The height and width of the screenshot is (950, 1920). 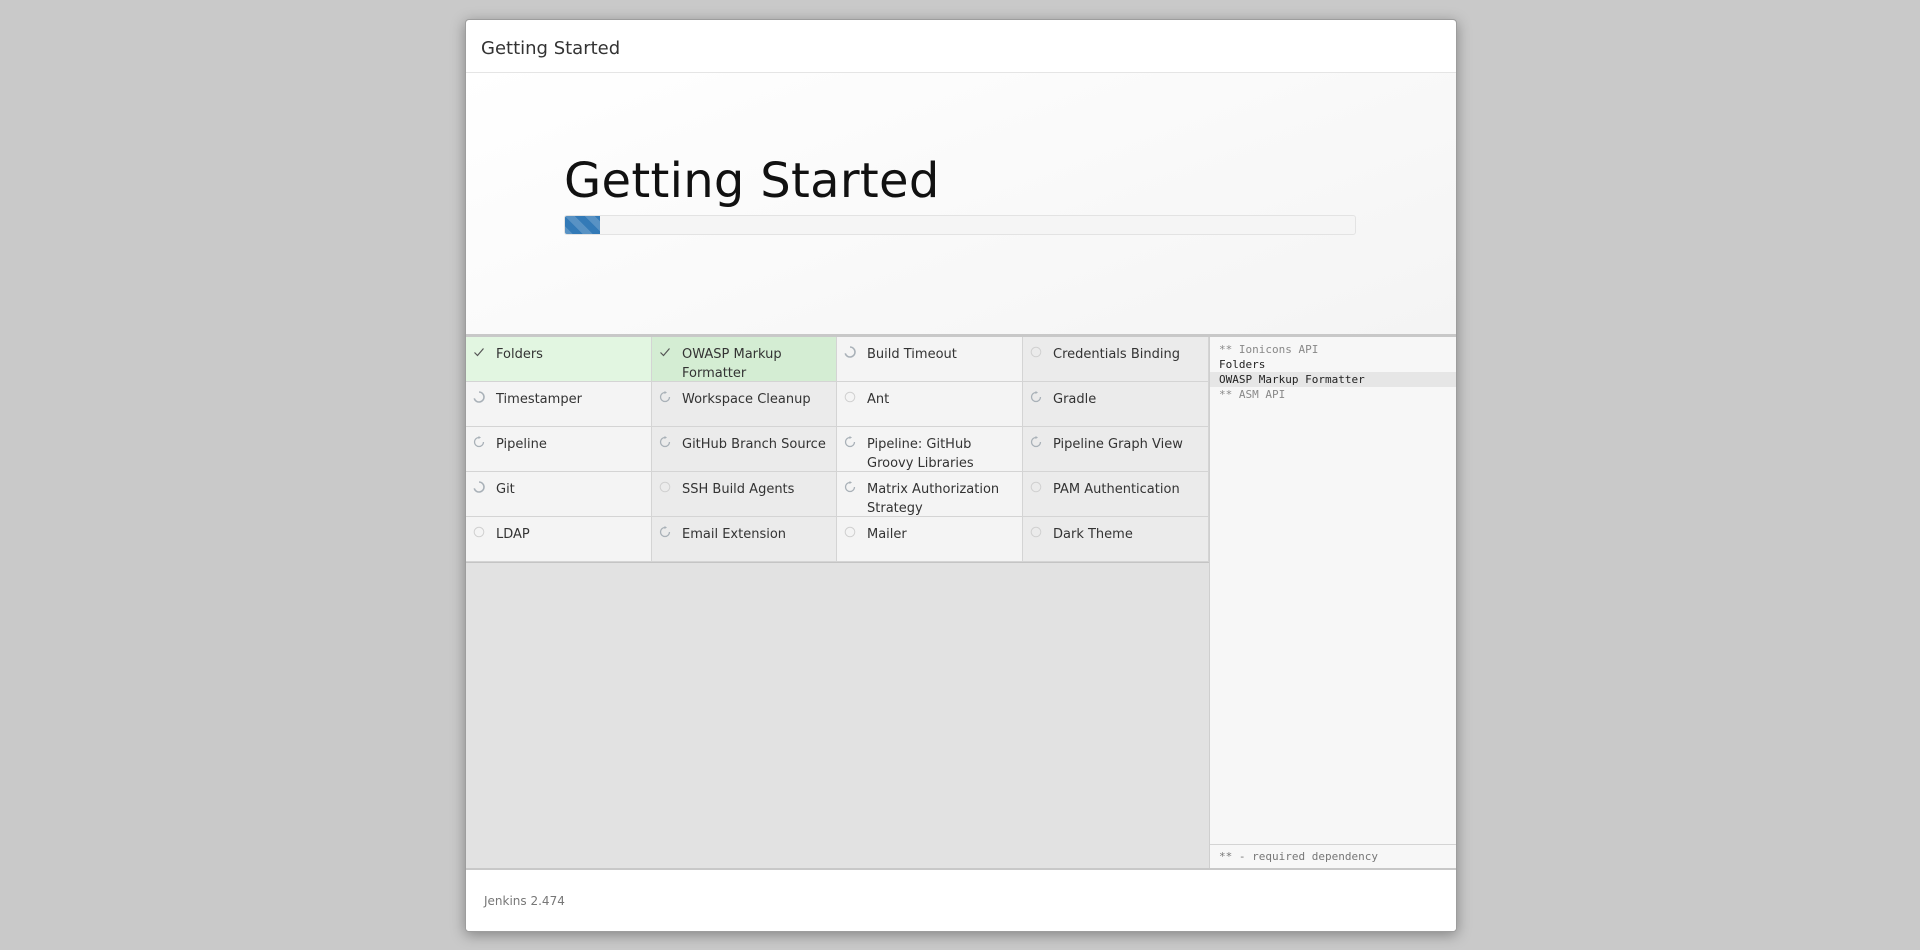 I want to click on log-line: OWASP Markup Formatter, so click(x=1333, y=379).